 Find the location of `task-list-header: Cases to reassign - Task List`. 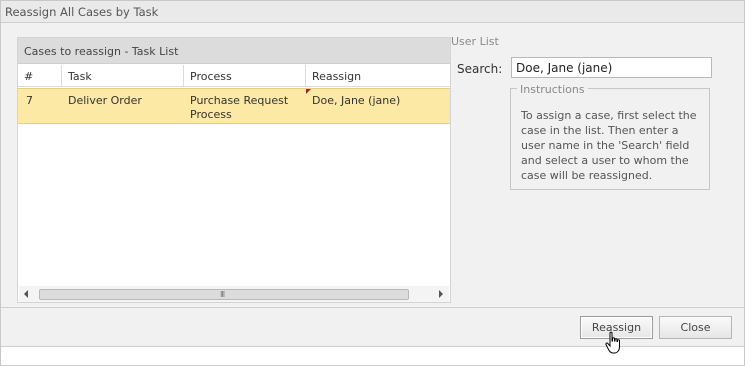

task-list-header: Cases to reassign - Task List is located at coordinates (234, 51).